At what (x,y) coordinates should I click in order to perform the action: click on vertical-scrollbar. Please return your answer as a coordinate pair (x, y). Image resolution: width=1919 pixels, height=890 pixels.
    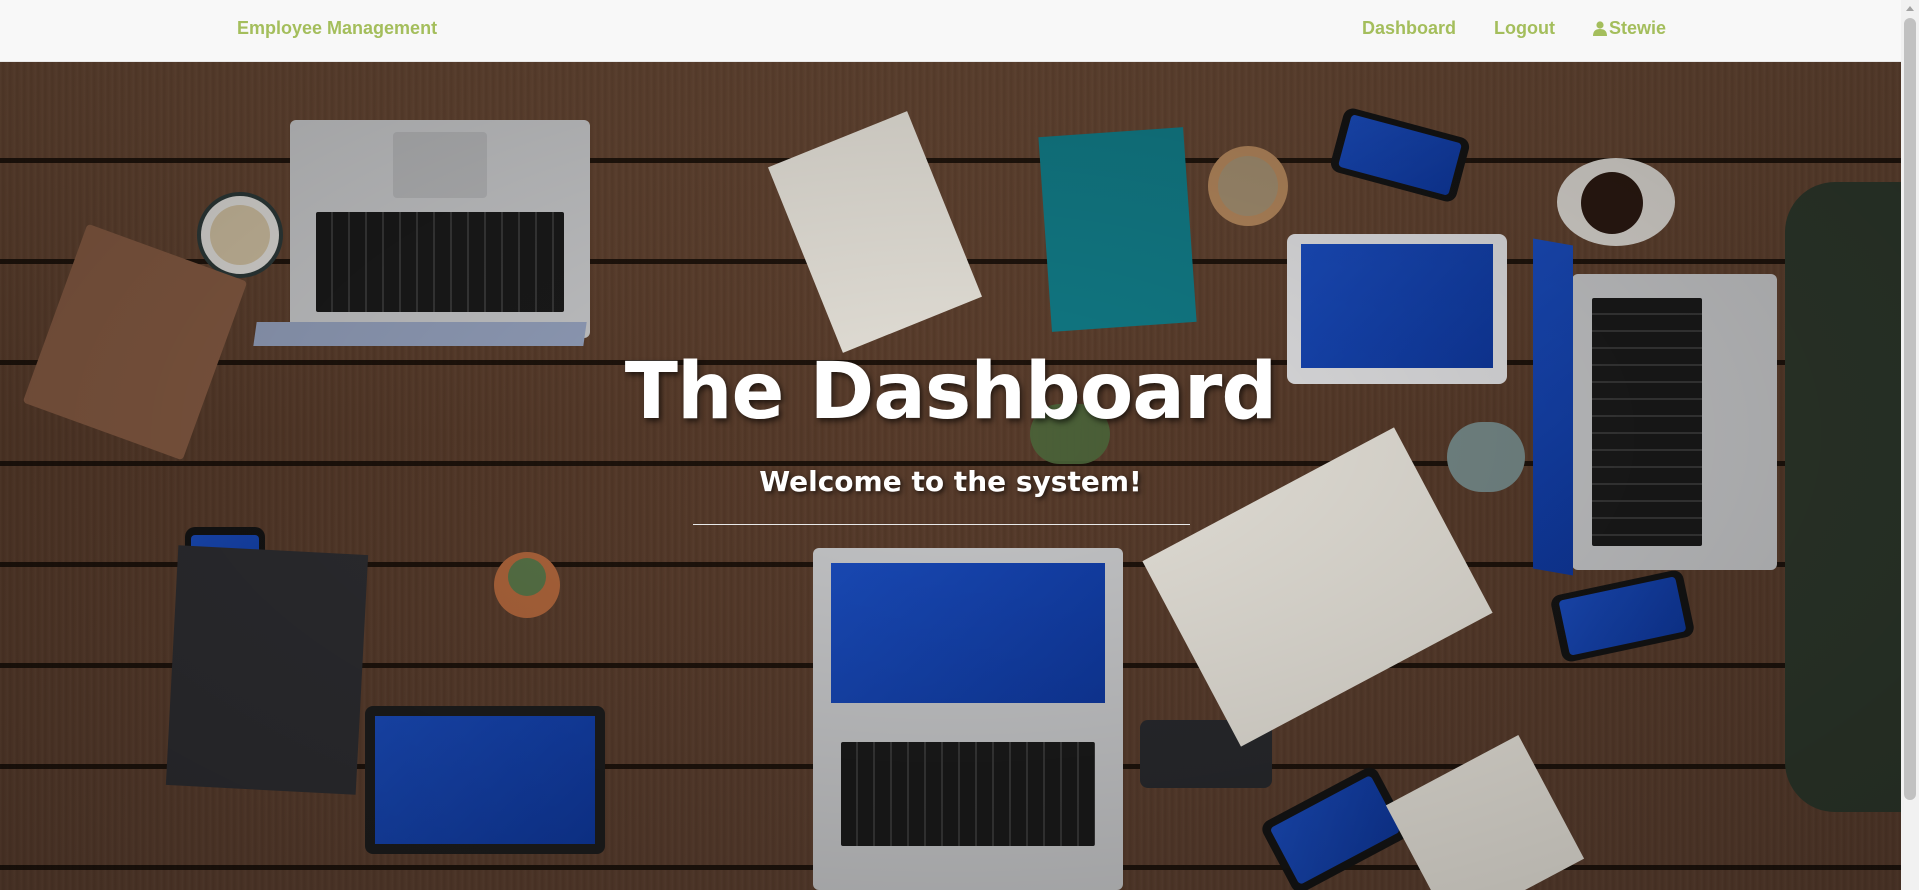
    Looking at the image, I should click on (1910, 445).